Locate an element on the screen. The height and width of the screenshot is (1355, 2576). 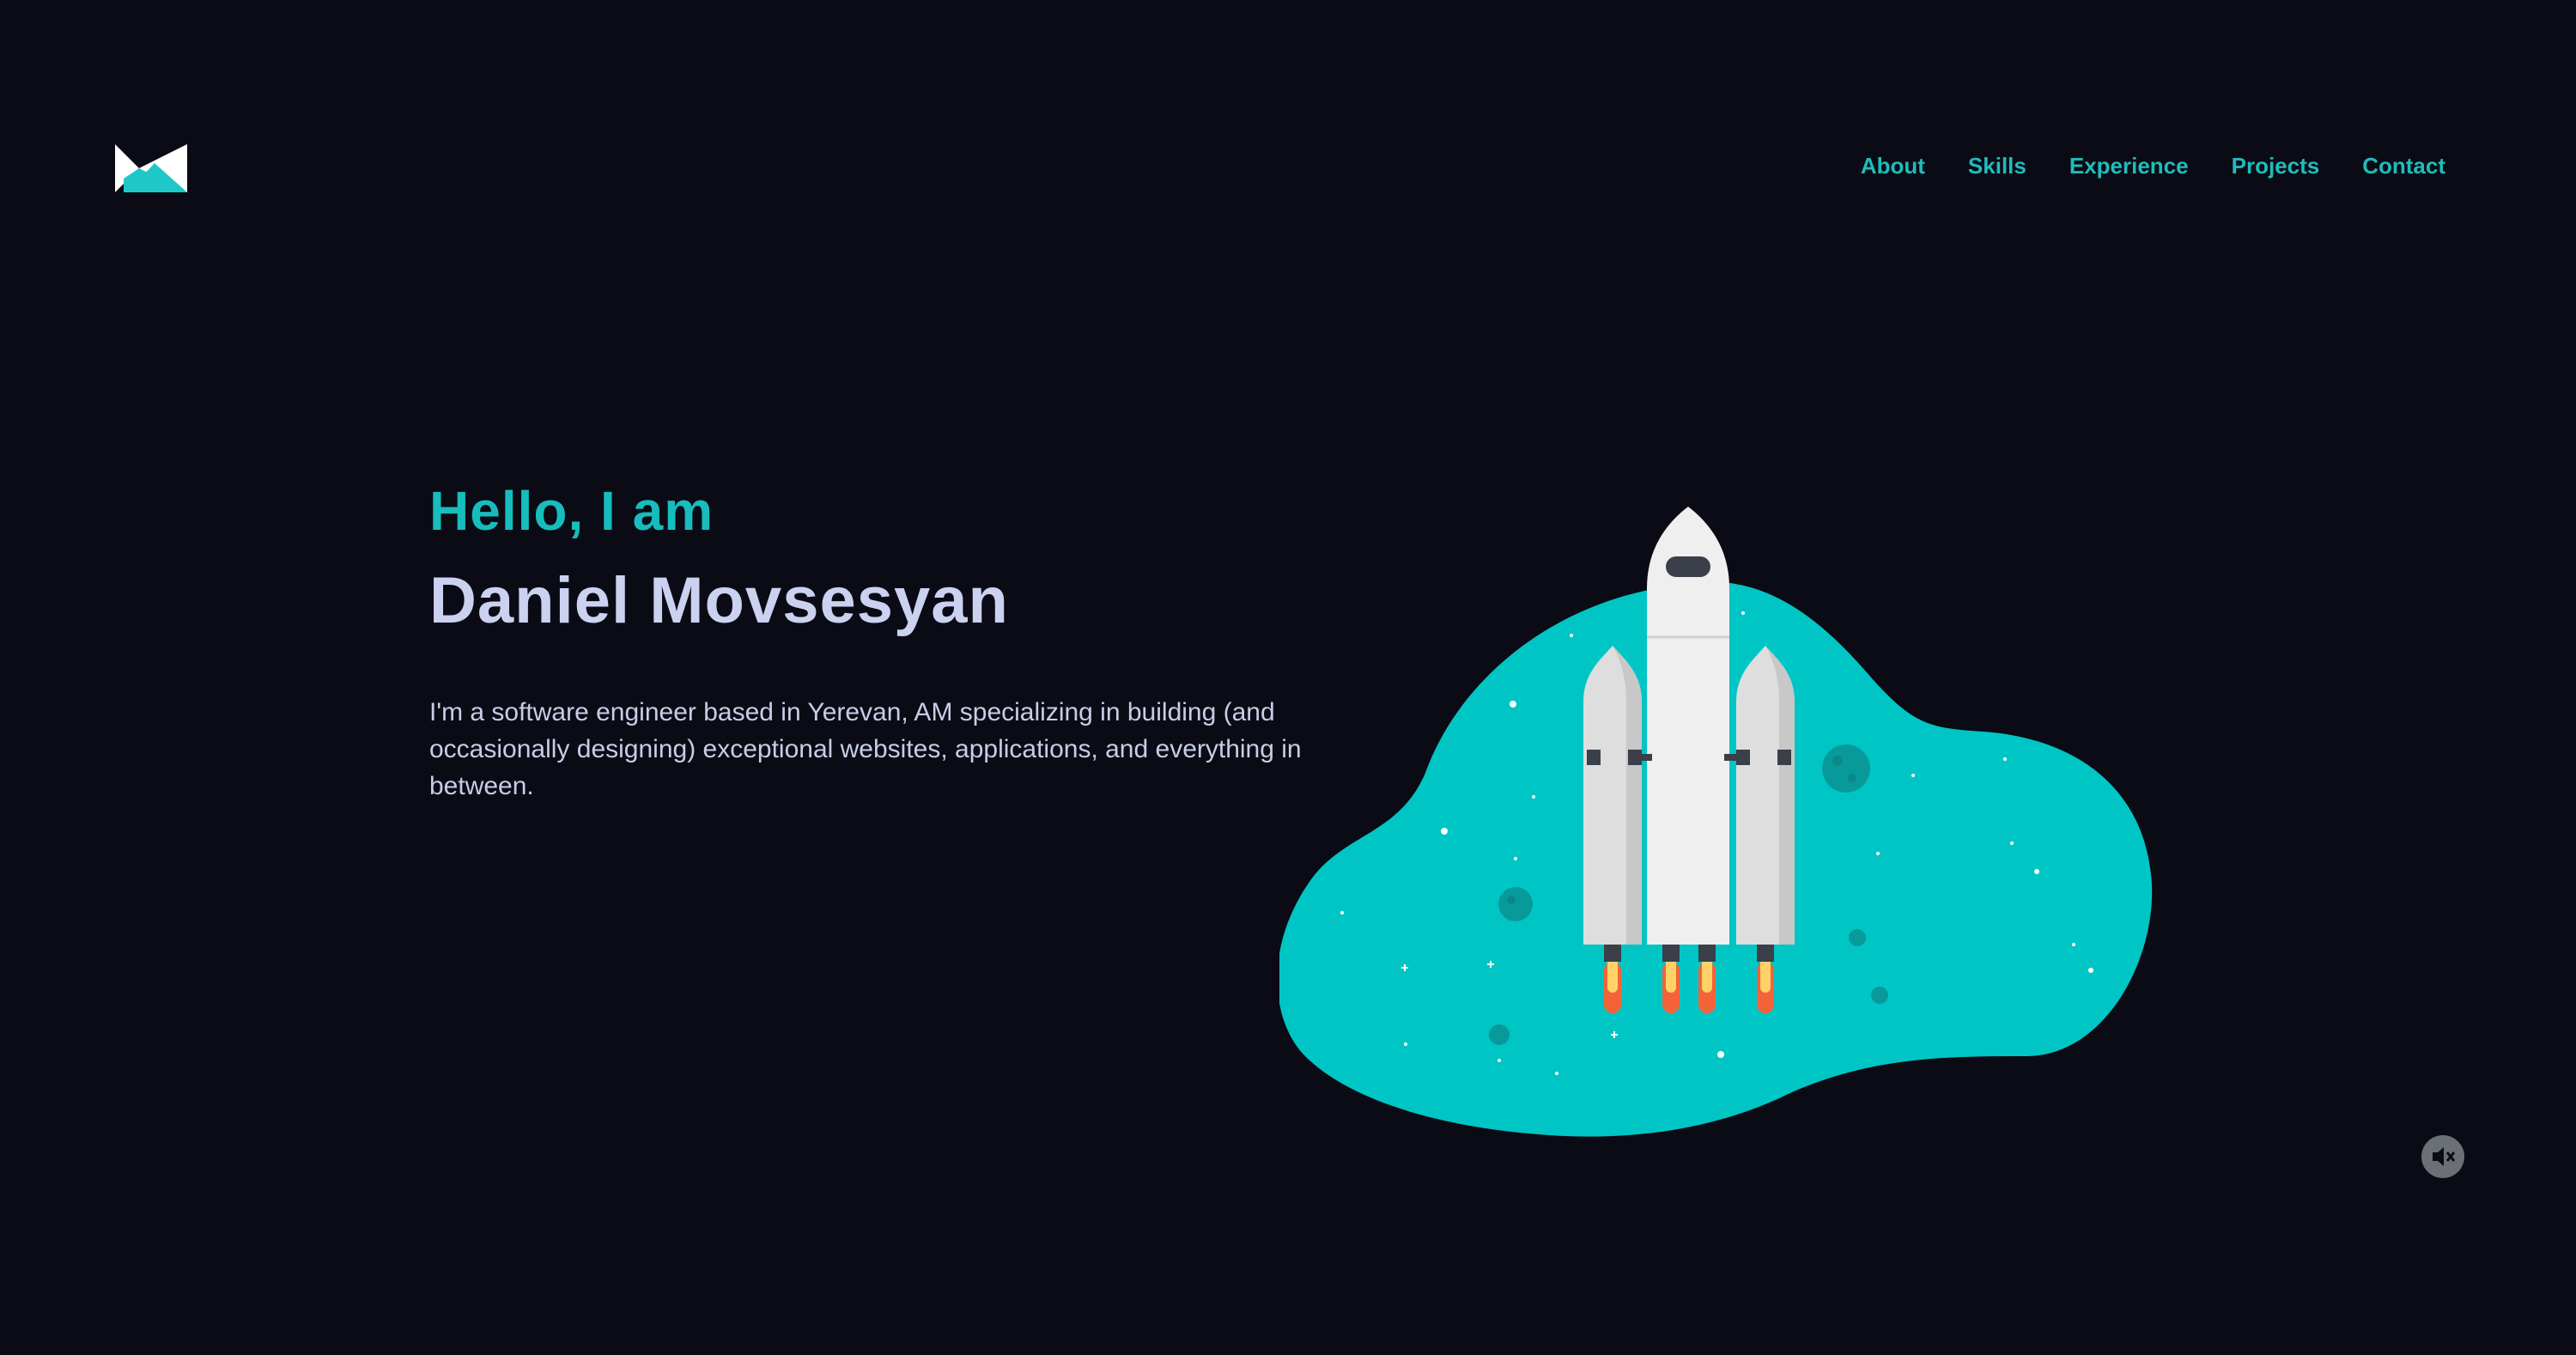
logo-icon is located at coordinates (151, 168).